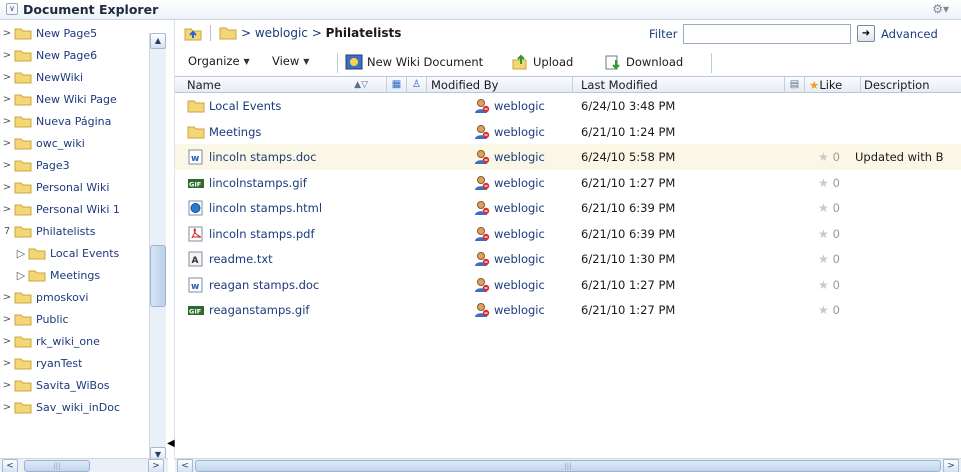  Describe the element at coordinates (75, 275) in the screenshot. I see `tree-item: ▷ Meetings` at that location.